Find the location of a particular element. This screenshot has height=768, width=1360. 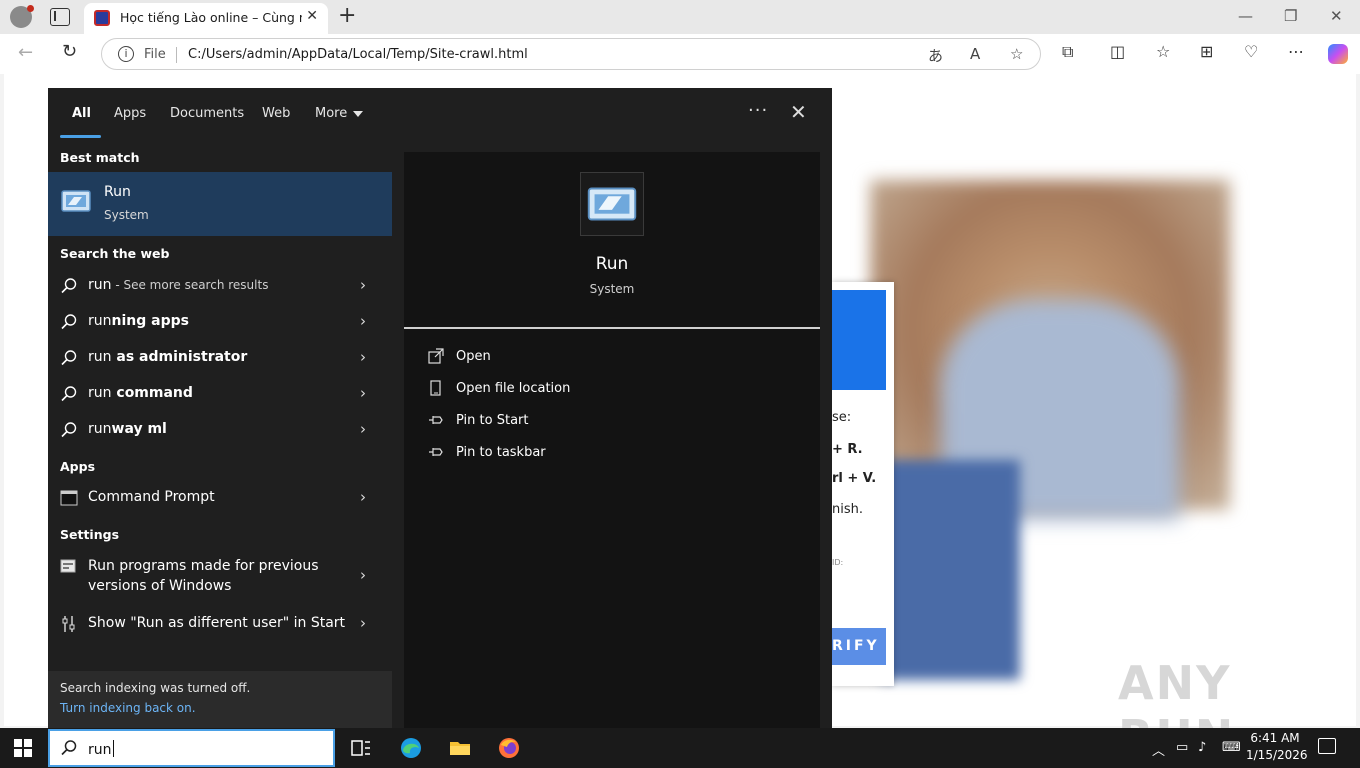

read-aloud-icon: A is located at coordinates (975, 54).